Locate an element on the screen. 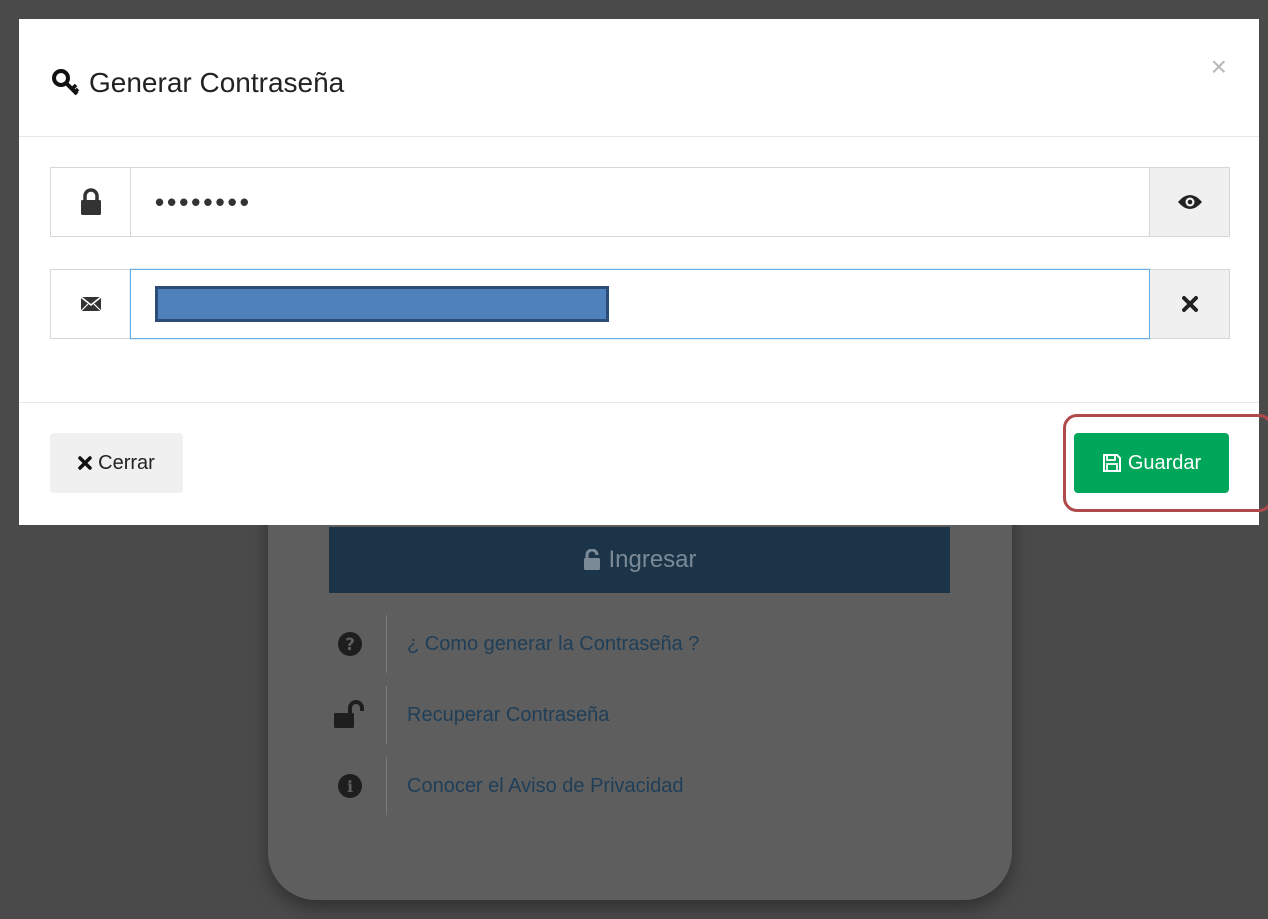 This screenshot has width=1268, height=919. key-icon is located at coordinates (66, 82).